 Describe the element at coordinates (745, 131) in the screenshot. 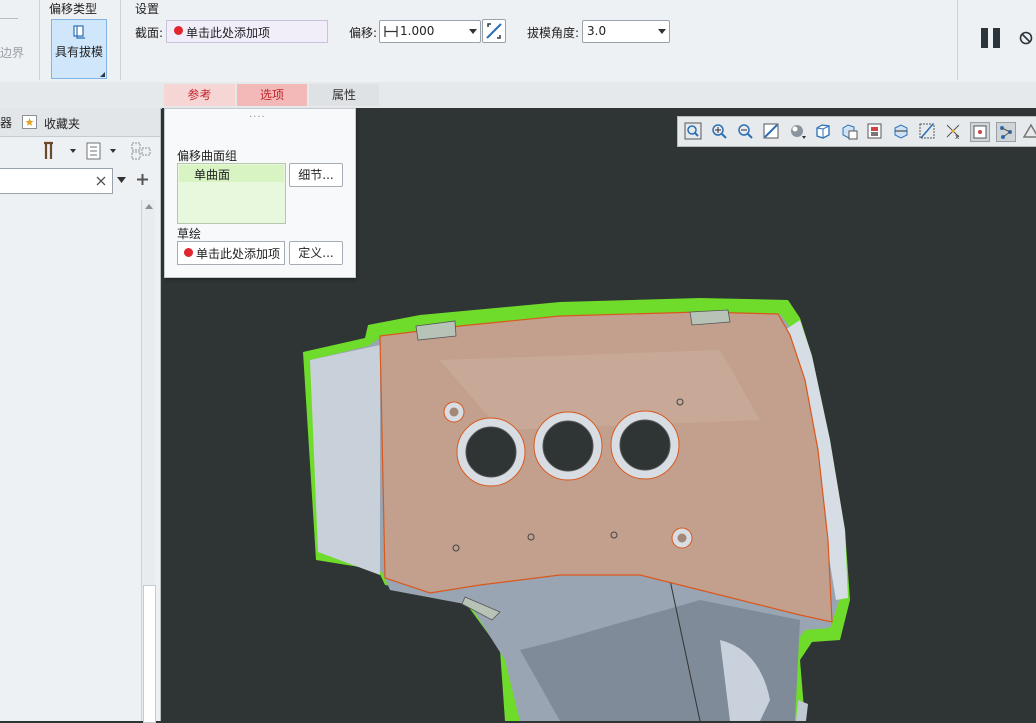

I see `zoom-out-icon` at that location.